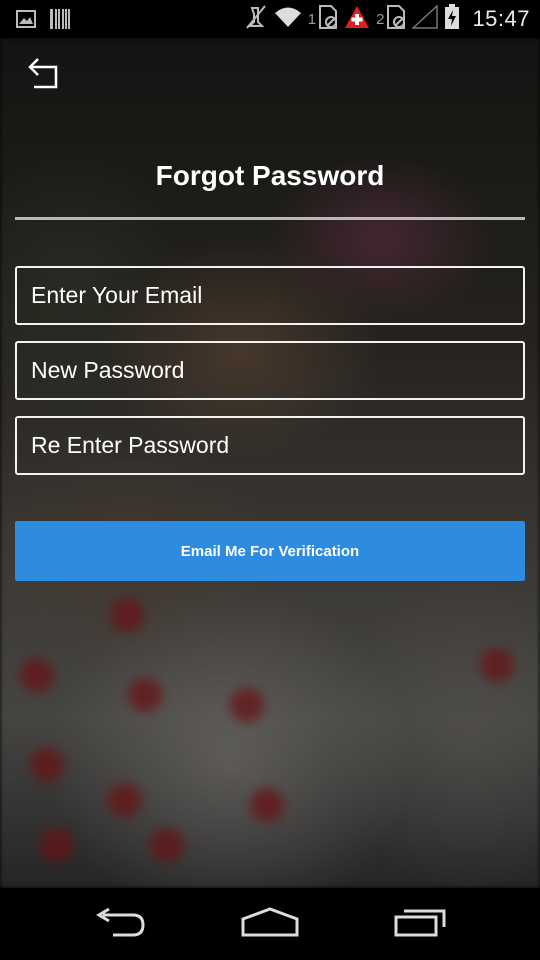 The width and height of the screenshot is (540, 960). I want to click on navigation-bar, so click(270, 924).